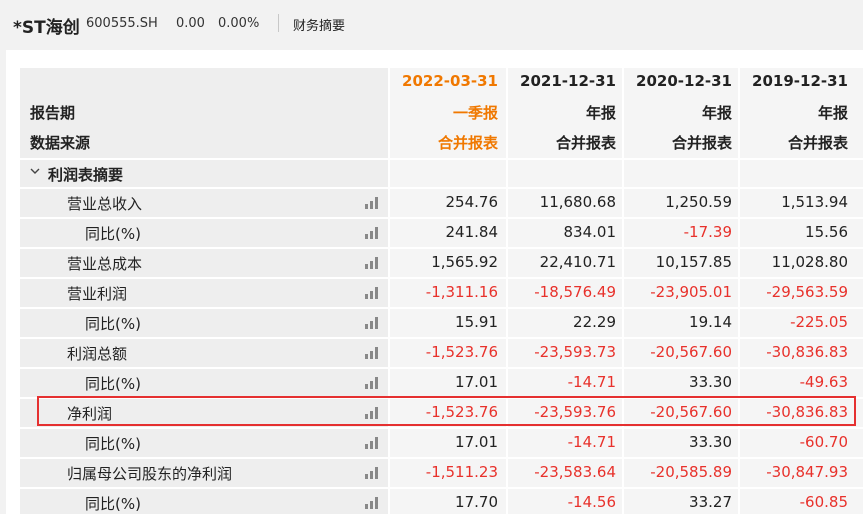  I want to click on financial-summary-link: 财务摘要, so click(319, 24).